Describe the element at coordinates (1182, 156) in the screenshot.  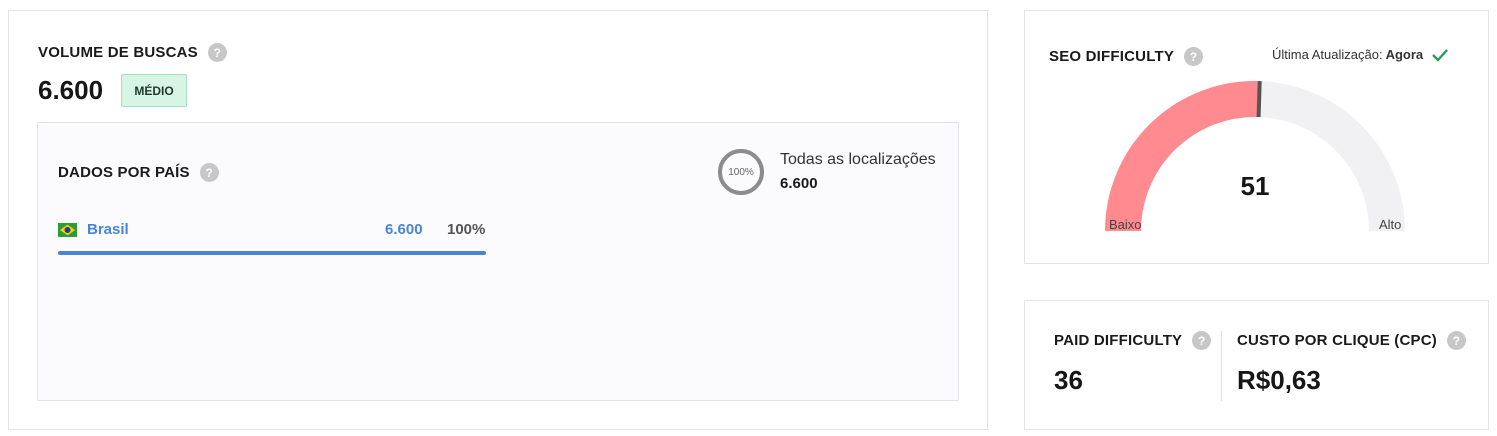
I see `gauge-fill` at that location.